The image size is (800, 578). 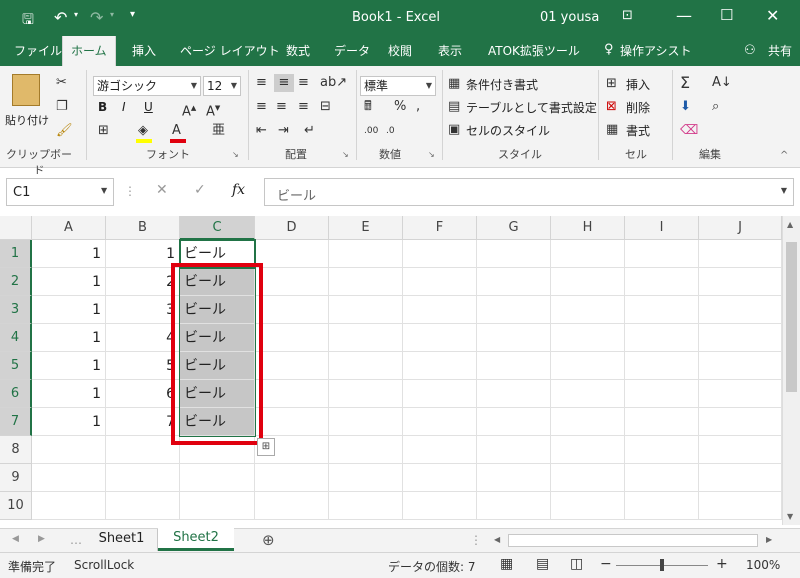 I want to click on scroll-down-icon: ▼, so click(x=790, y=516).